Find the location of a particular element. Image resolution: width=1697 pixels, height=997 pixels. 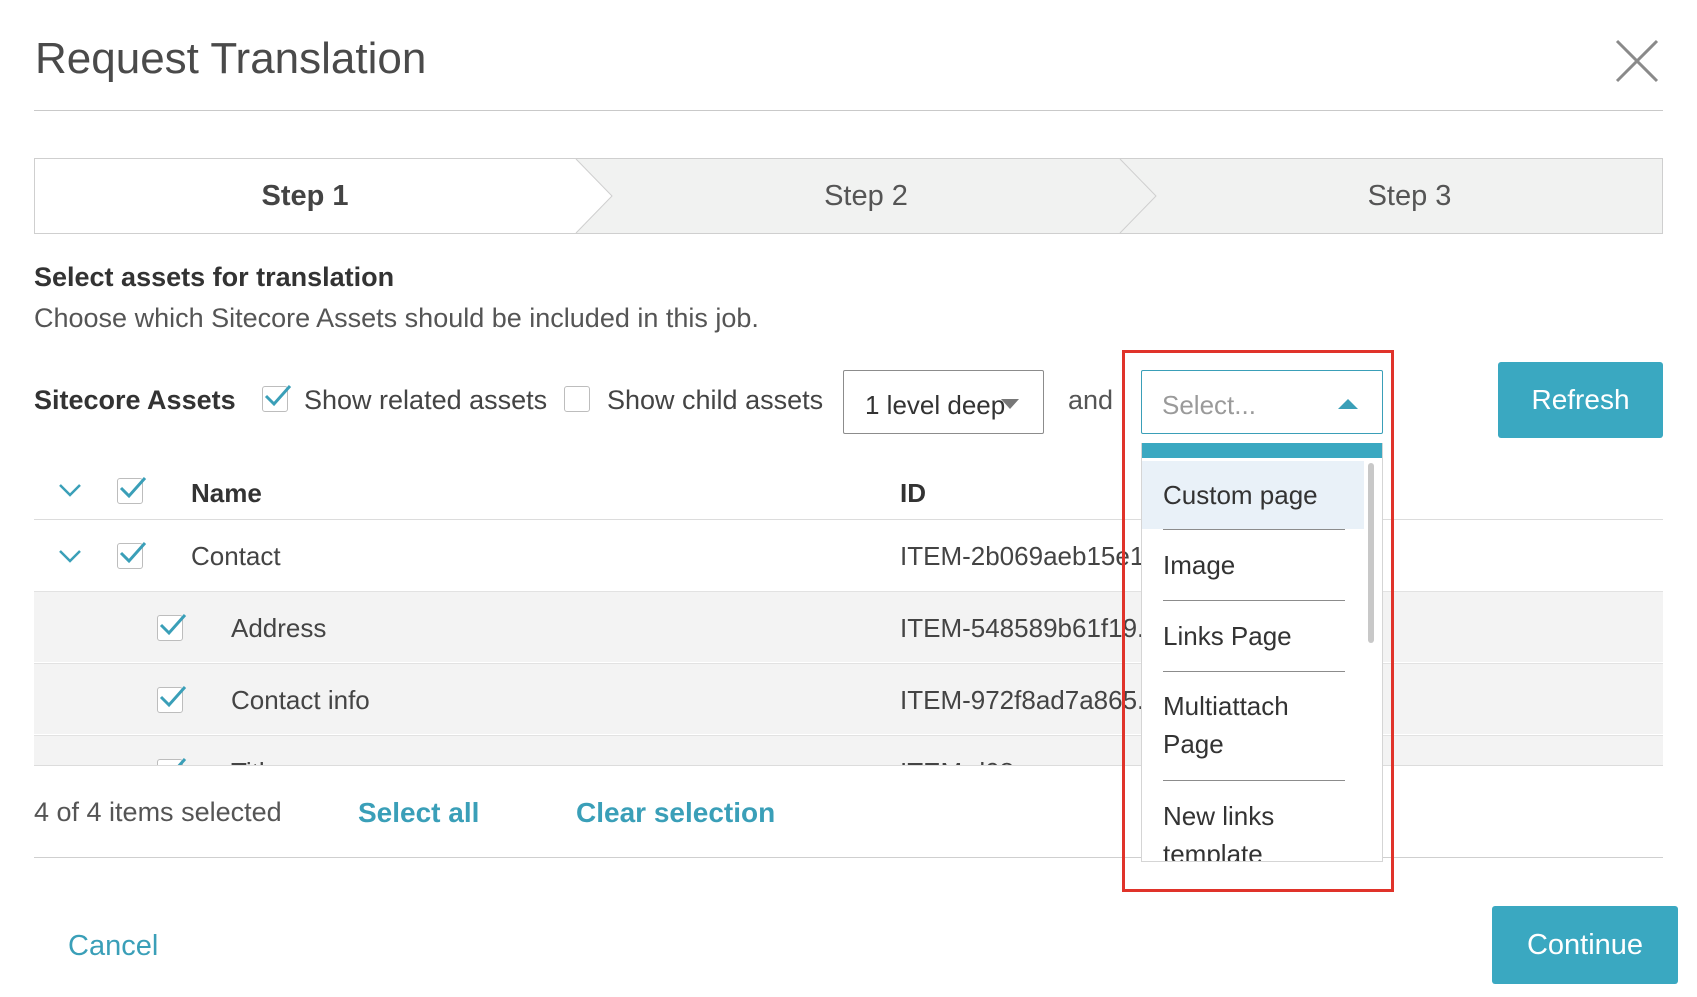

close-icon is located at coordinates (1637, 61).